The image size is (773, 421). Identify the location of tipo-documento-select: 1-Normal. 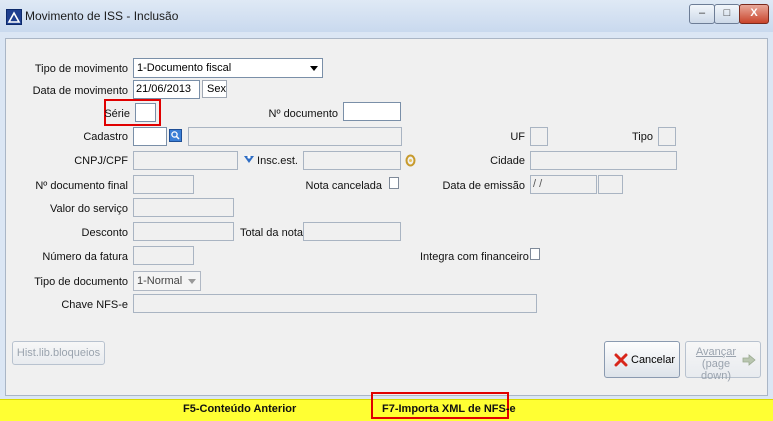
(167, 281).